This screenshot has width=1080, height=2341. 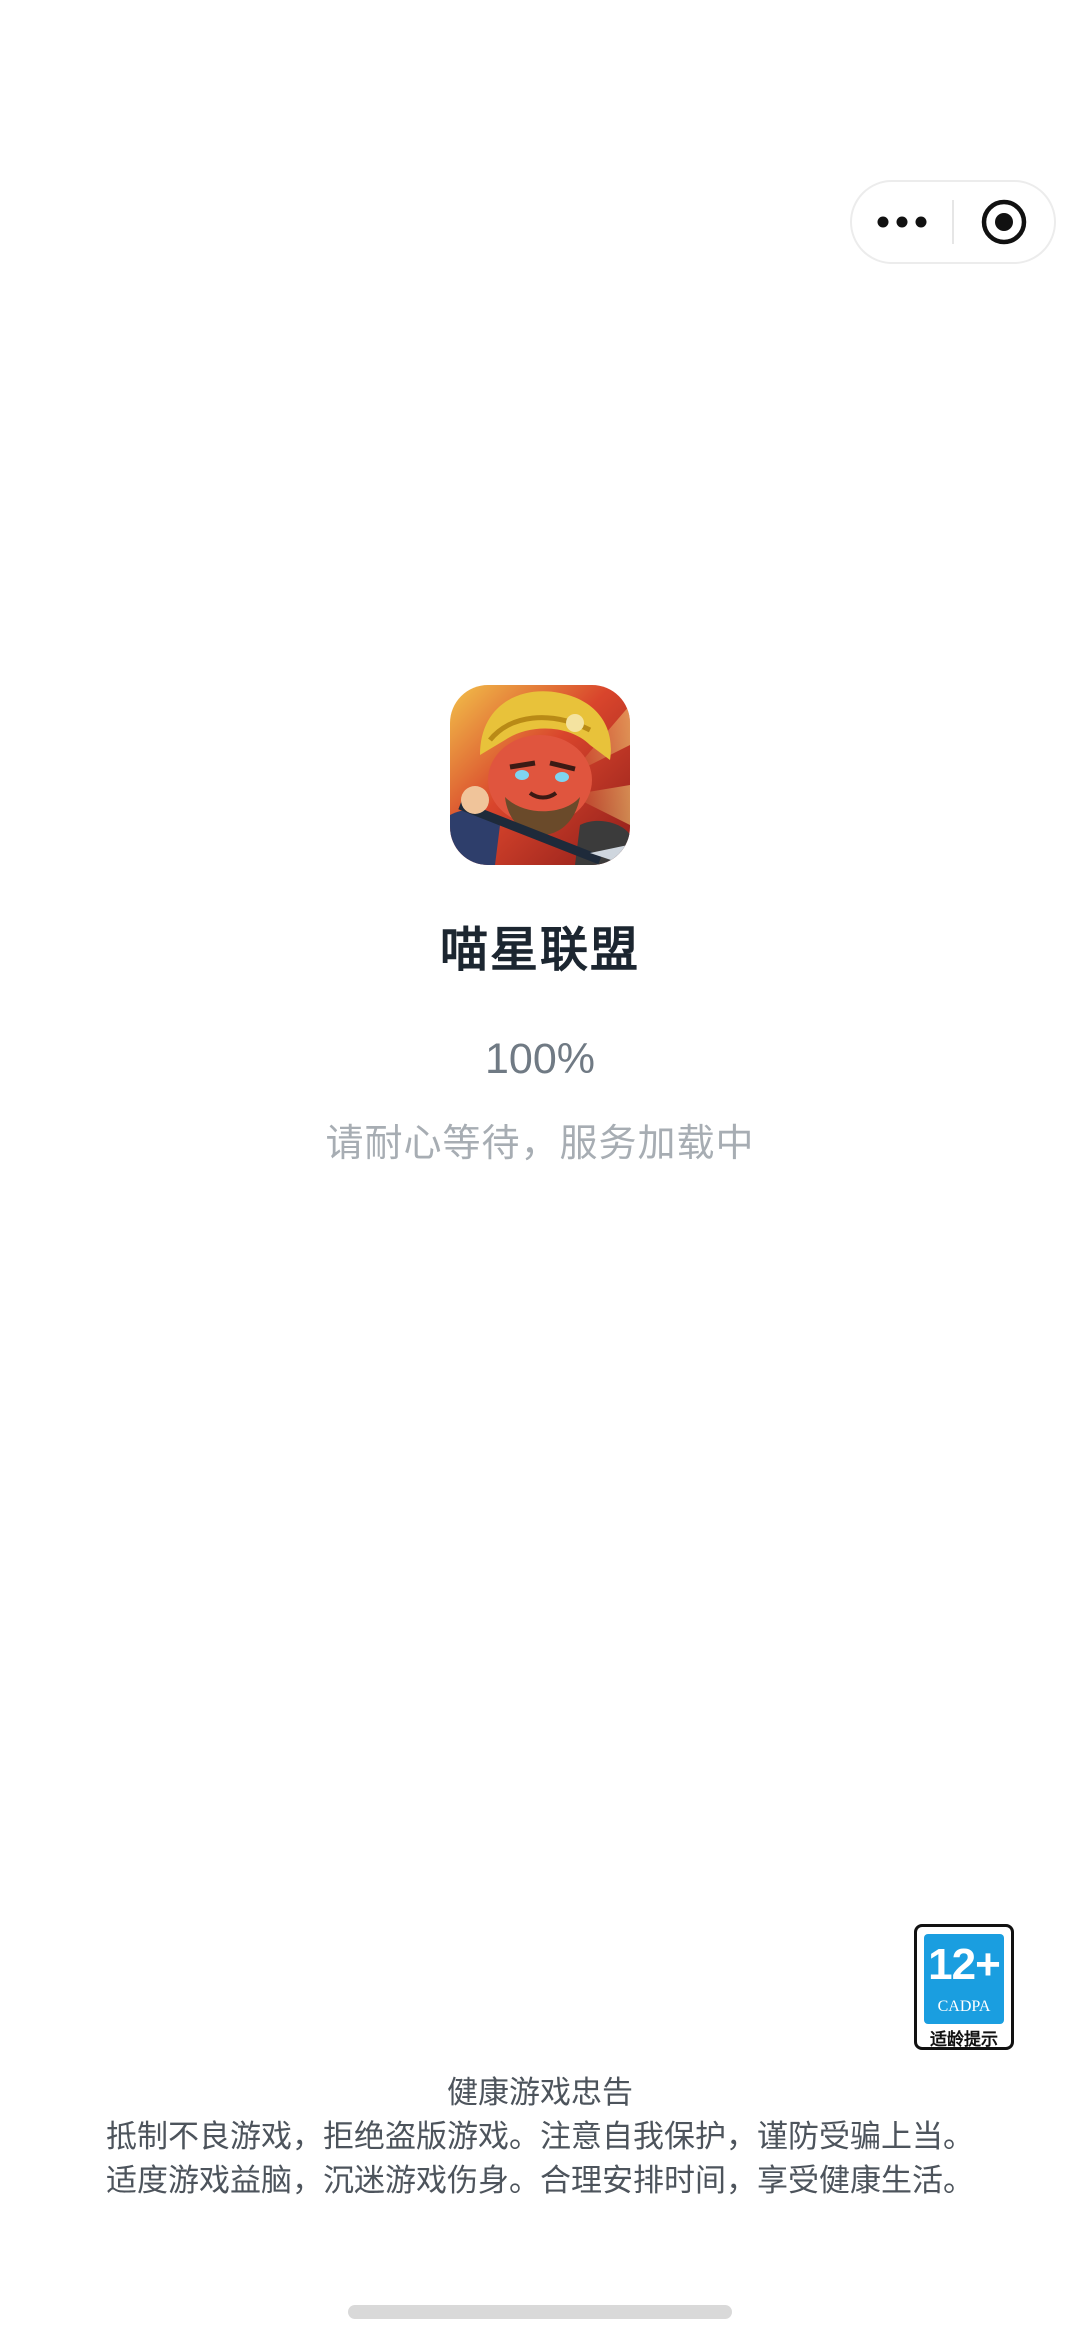 I want to click on target-circle-icon, so click(x=1004, y=222).